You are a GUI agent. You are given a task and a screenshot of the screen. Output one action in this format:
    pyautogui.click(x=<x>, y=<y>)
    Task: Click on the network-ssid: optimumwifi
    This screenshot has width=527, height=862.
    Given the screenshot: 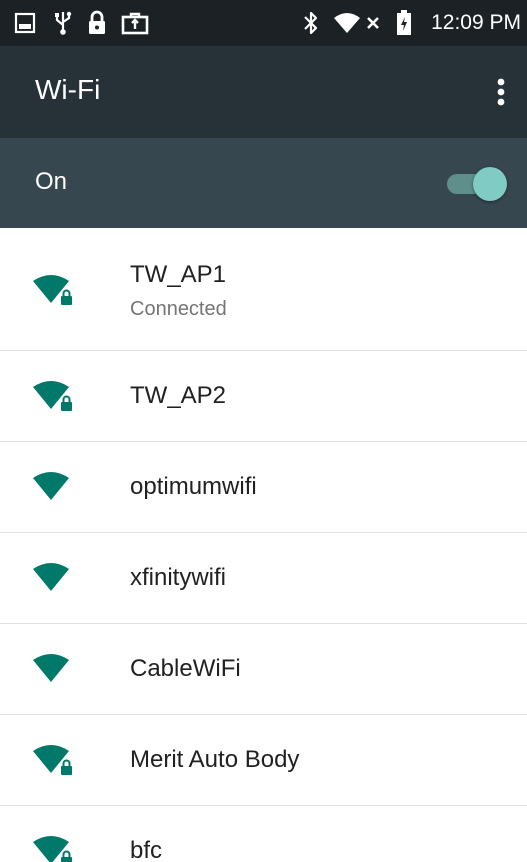 What is the action you would take?
    pyautogui.click(x=193, y=486)
    